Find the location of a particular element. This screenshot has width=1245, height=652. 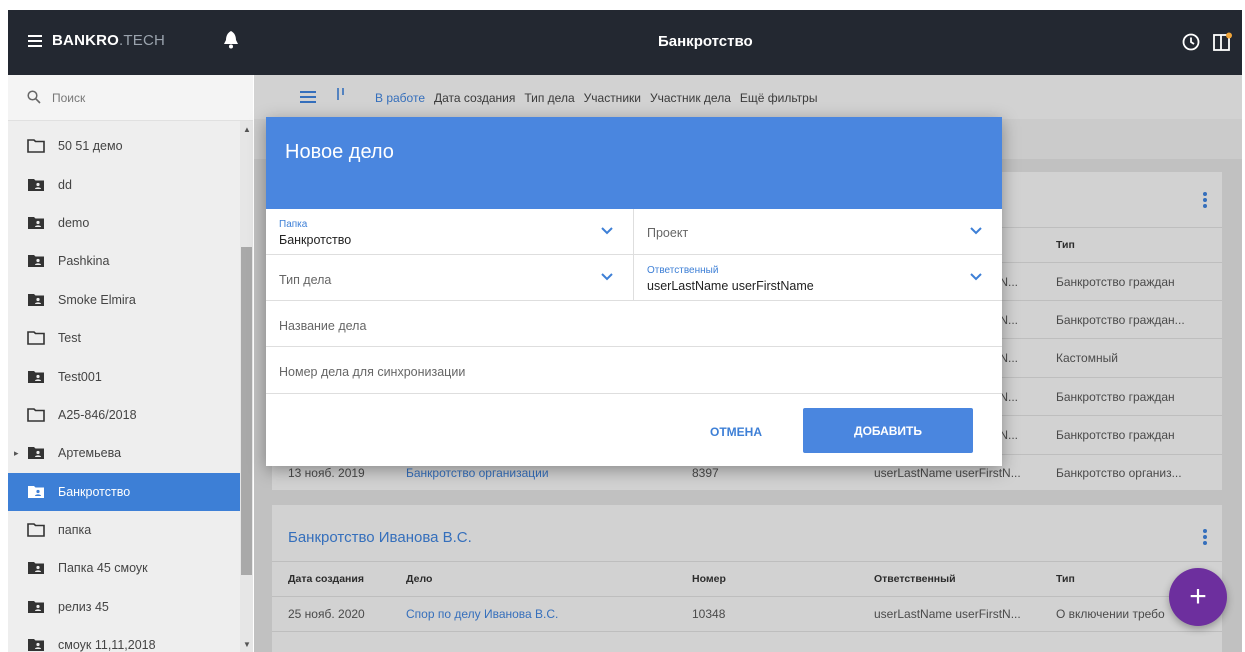

sidebar-folder-item: А25-846/2018 is located at coordinates (124, 415).